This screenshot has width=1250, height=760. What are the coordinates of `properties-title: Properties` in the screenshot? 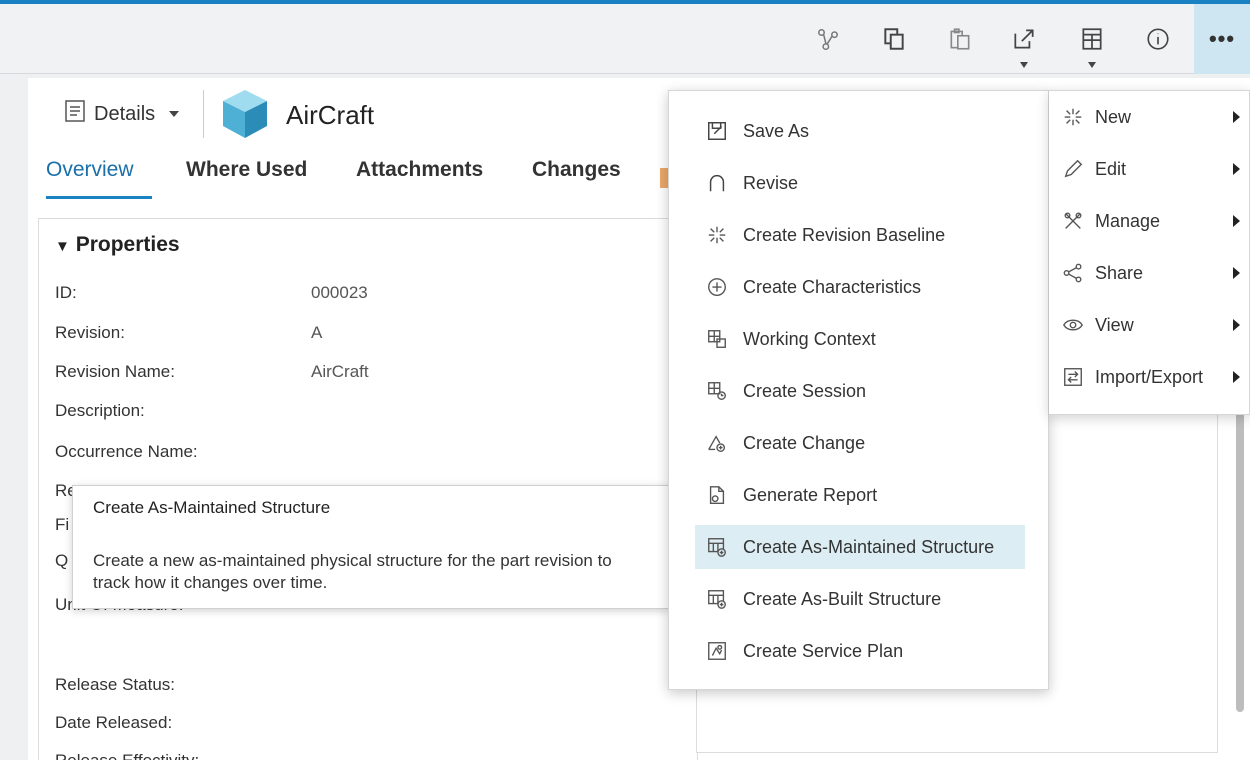 It's located at (127, 244).